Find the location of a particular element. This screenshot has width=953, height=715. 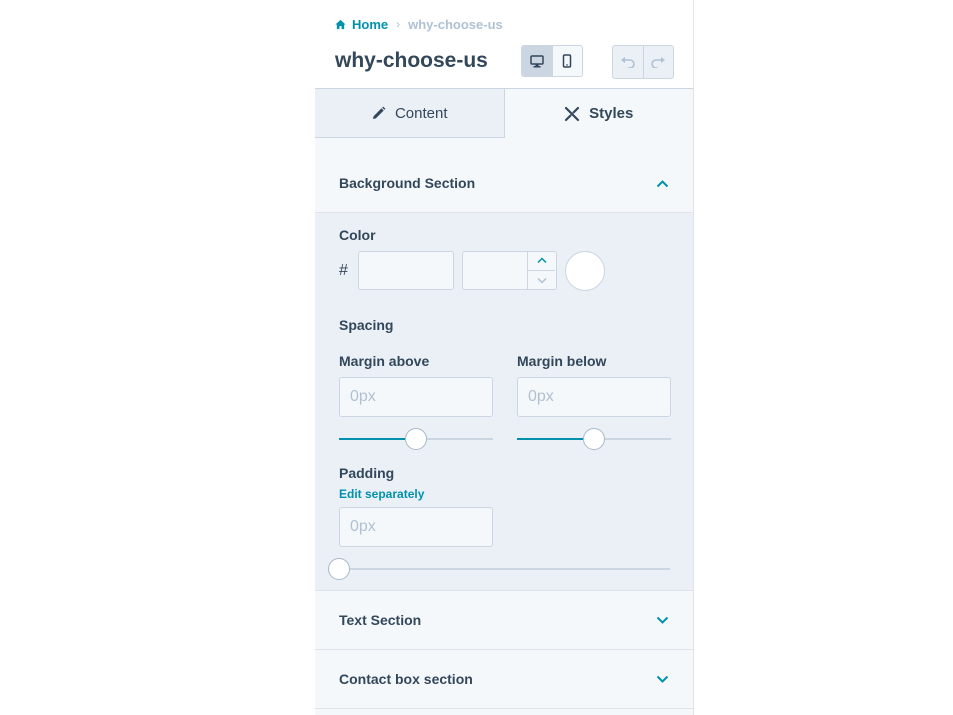

opacity-increment is located at coordinates (541, 260).